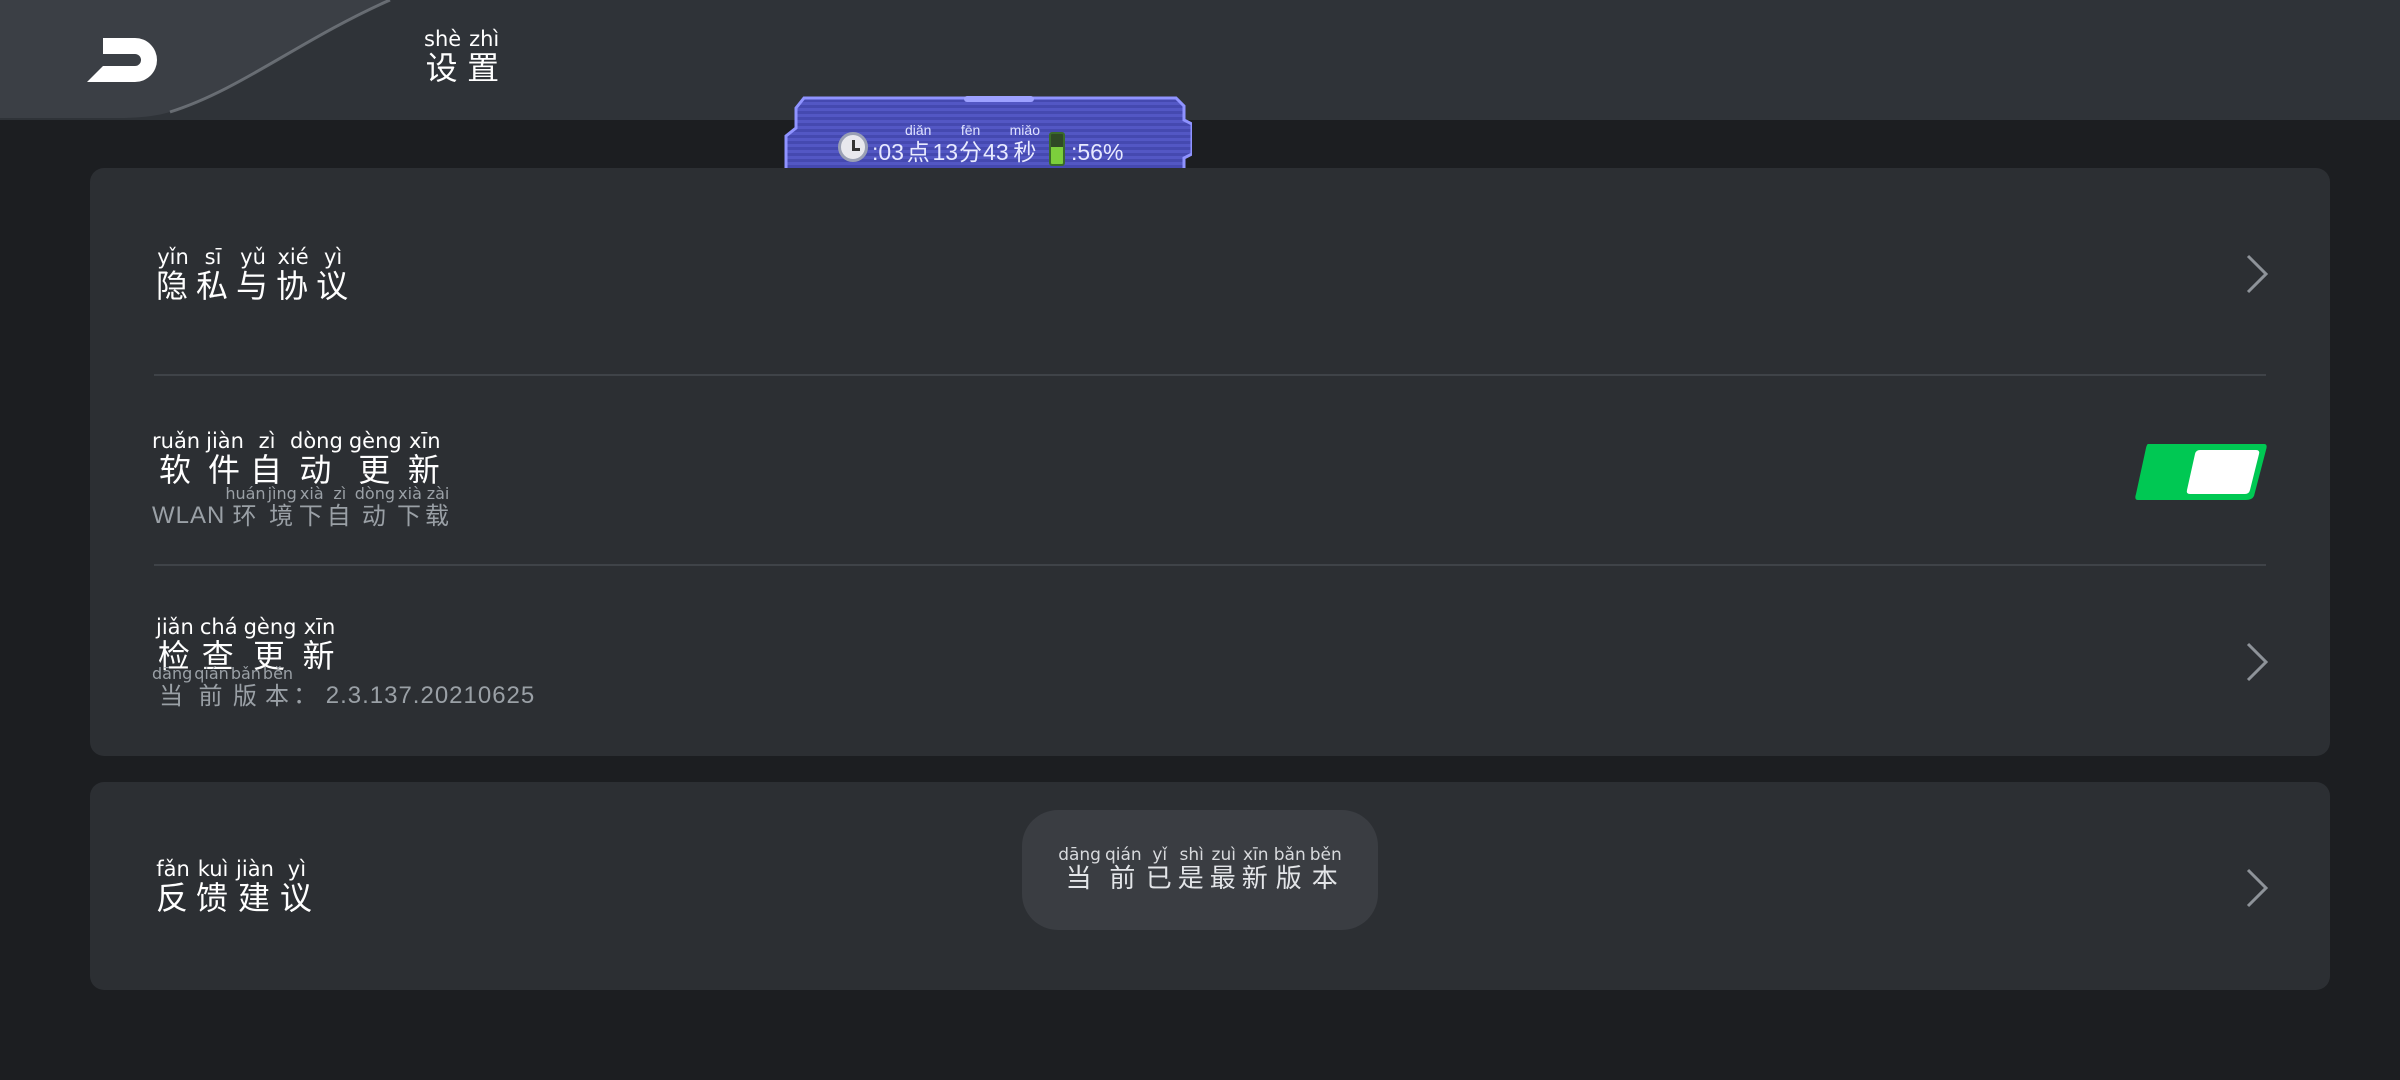 This screenshot has width=2400, height=1080. Describe the element at coordinates (297, 869) in the screenshot. I see `pinyin: yì` at that location.